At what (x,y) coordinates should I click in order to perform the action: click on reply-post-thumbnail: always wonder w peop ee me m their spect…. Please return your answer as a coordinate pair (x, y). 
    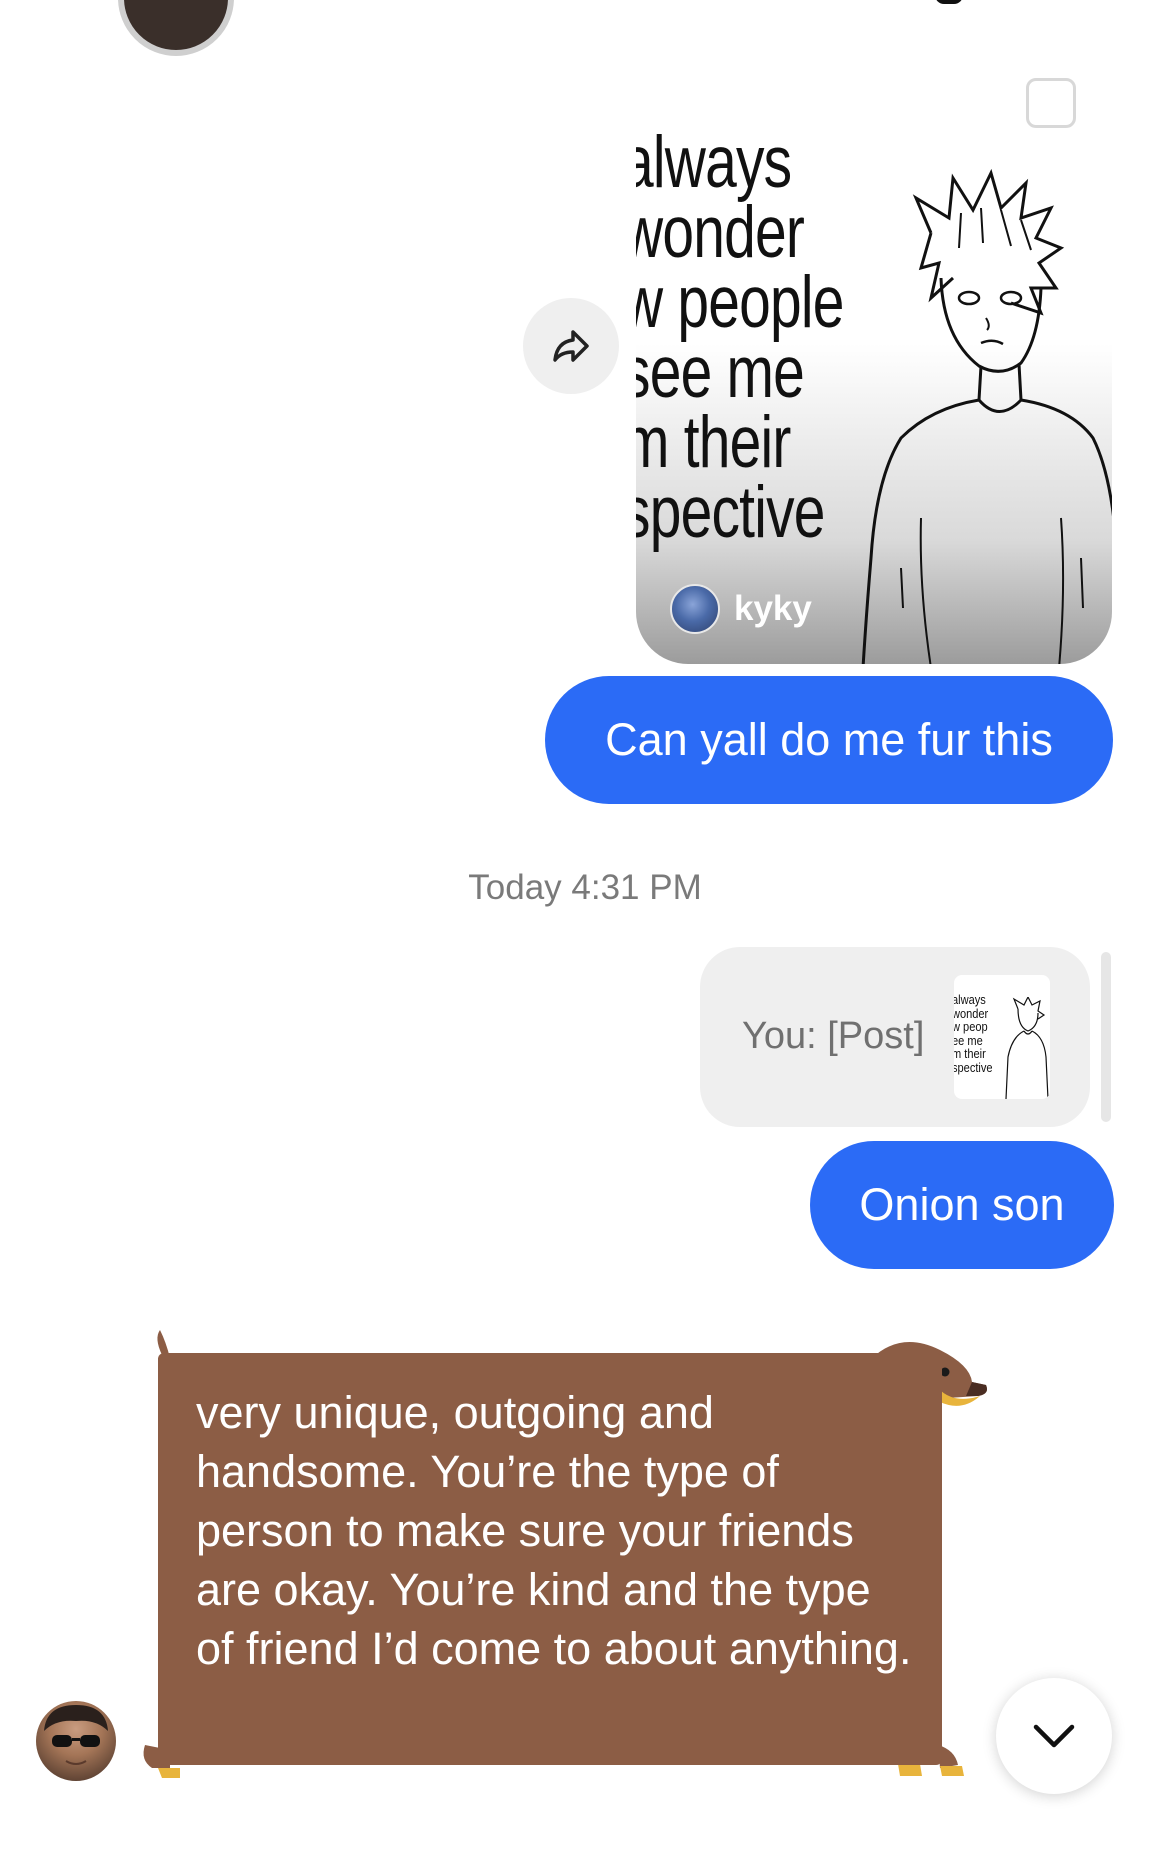
    Looking at the image, I should click on (1002, 1037).